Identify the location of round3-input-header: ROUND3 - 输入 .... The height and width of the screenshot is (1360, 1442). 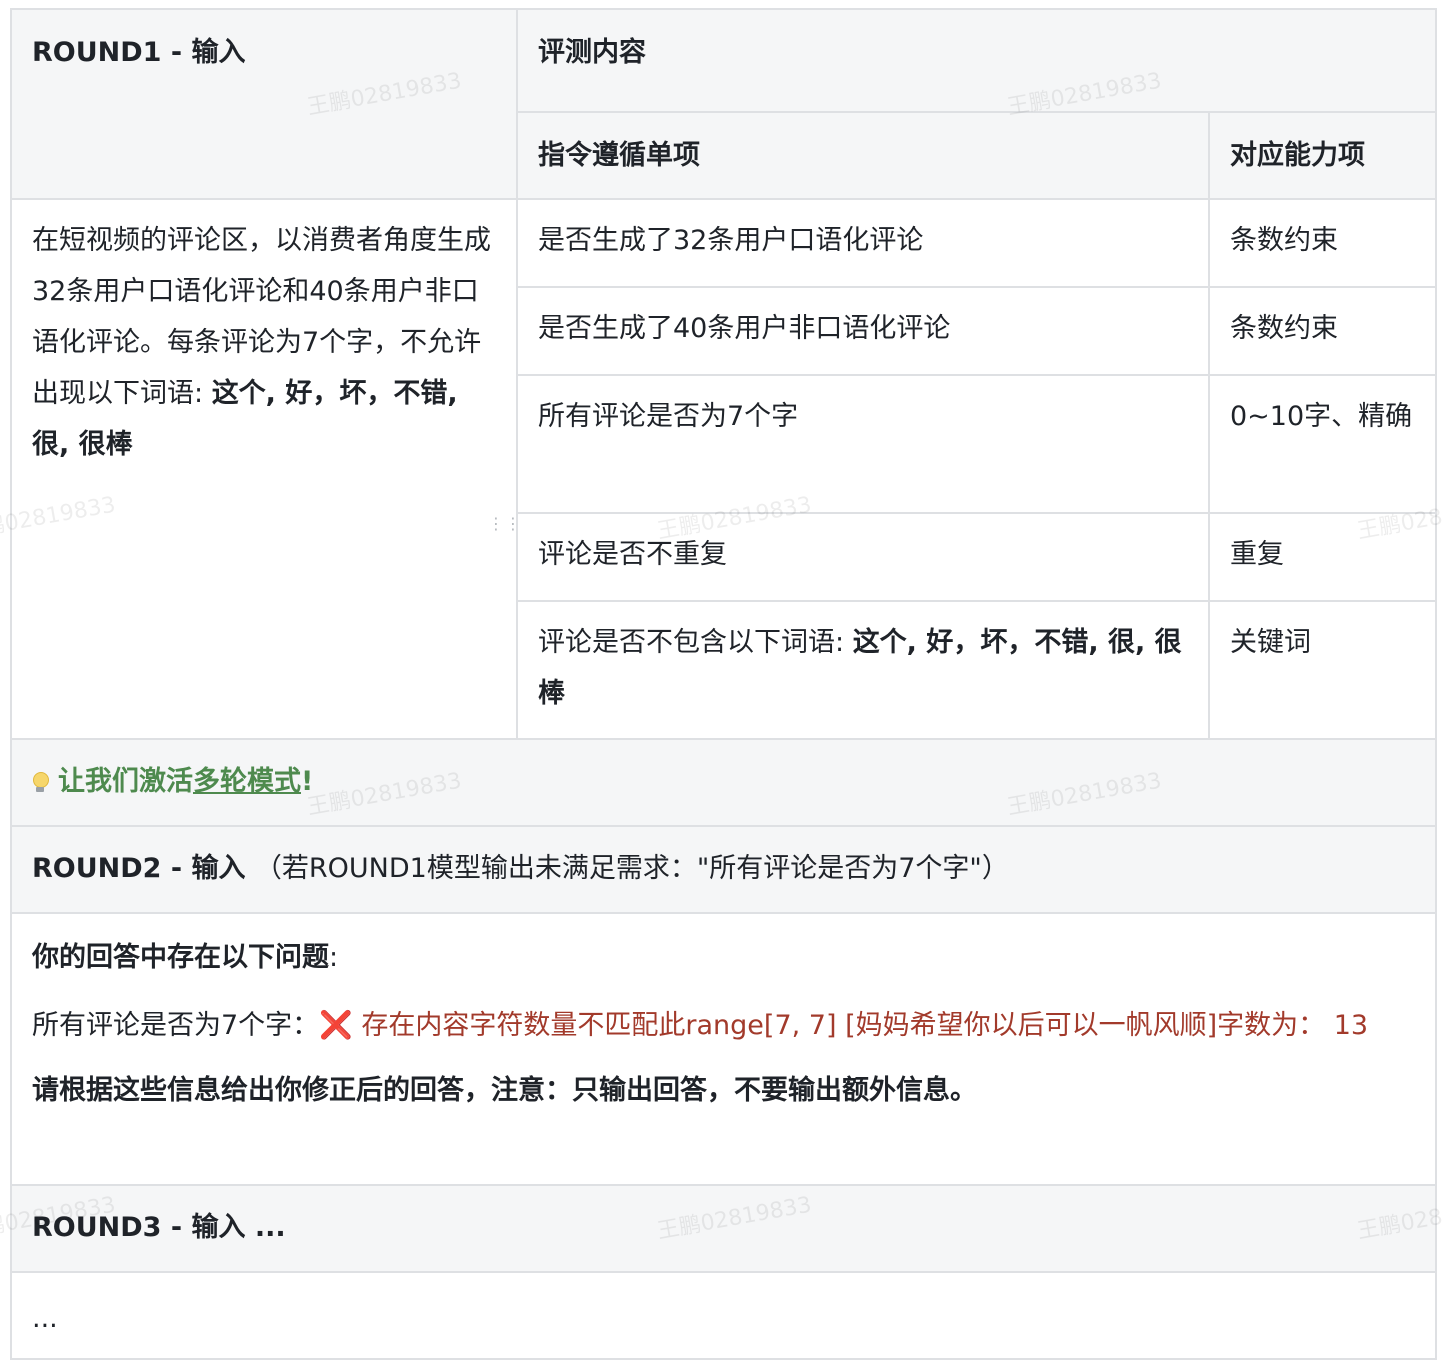
(723, 1228).